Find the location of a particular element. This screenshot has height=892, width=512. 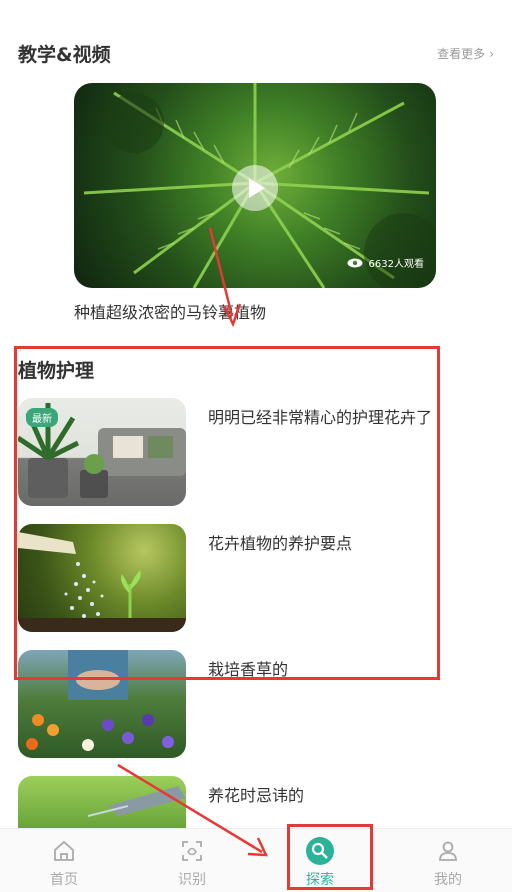

home-icon is located at coordinates (64, 850).